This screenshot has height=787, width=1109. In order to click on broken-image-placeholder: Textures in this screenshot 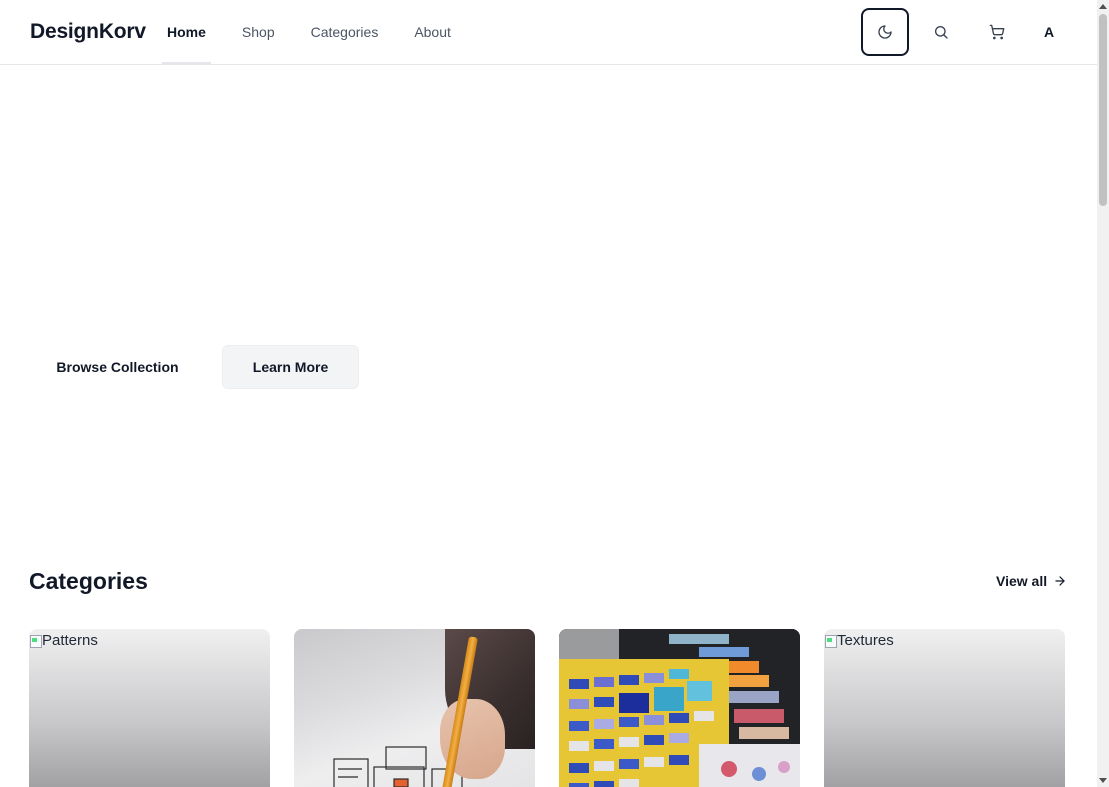, I will do `click(859, 640)`.